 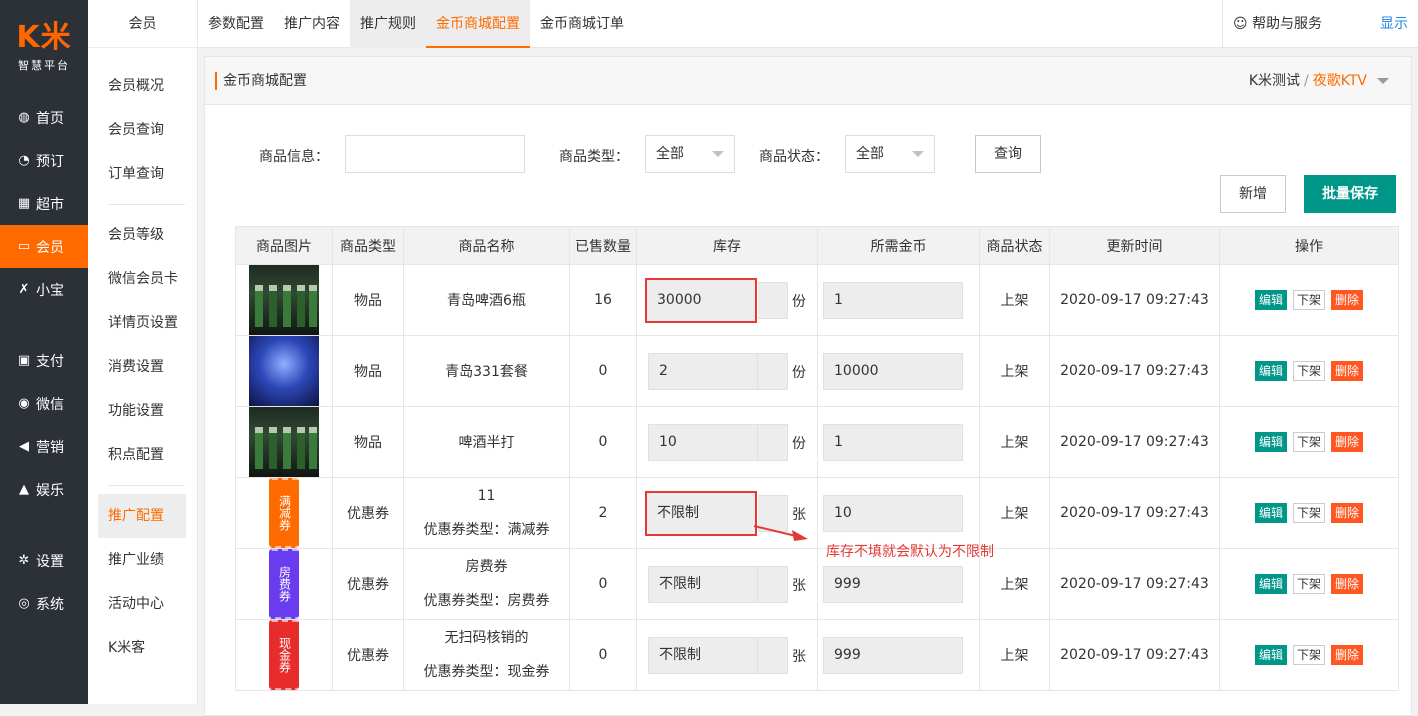 I want to click on column-header: 商品名称, so click(x=486, y=245).